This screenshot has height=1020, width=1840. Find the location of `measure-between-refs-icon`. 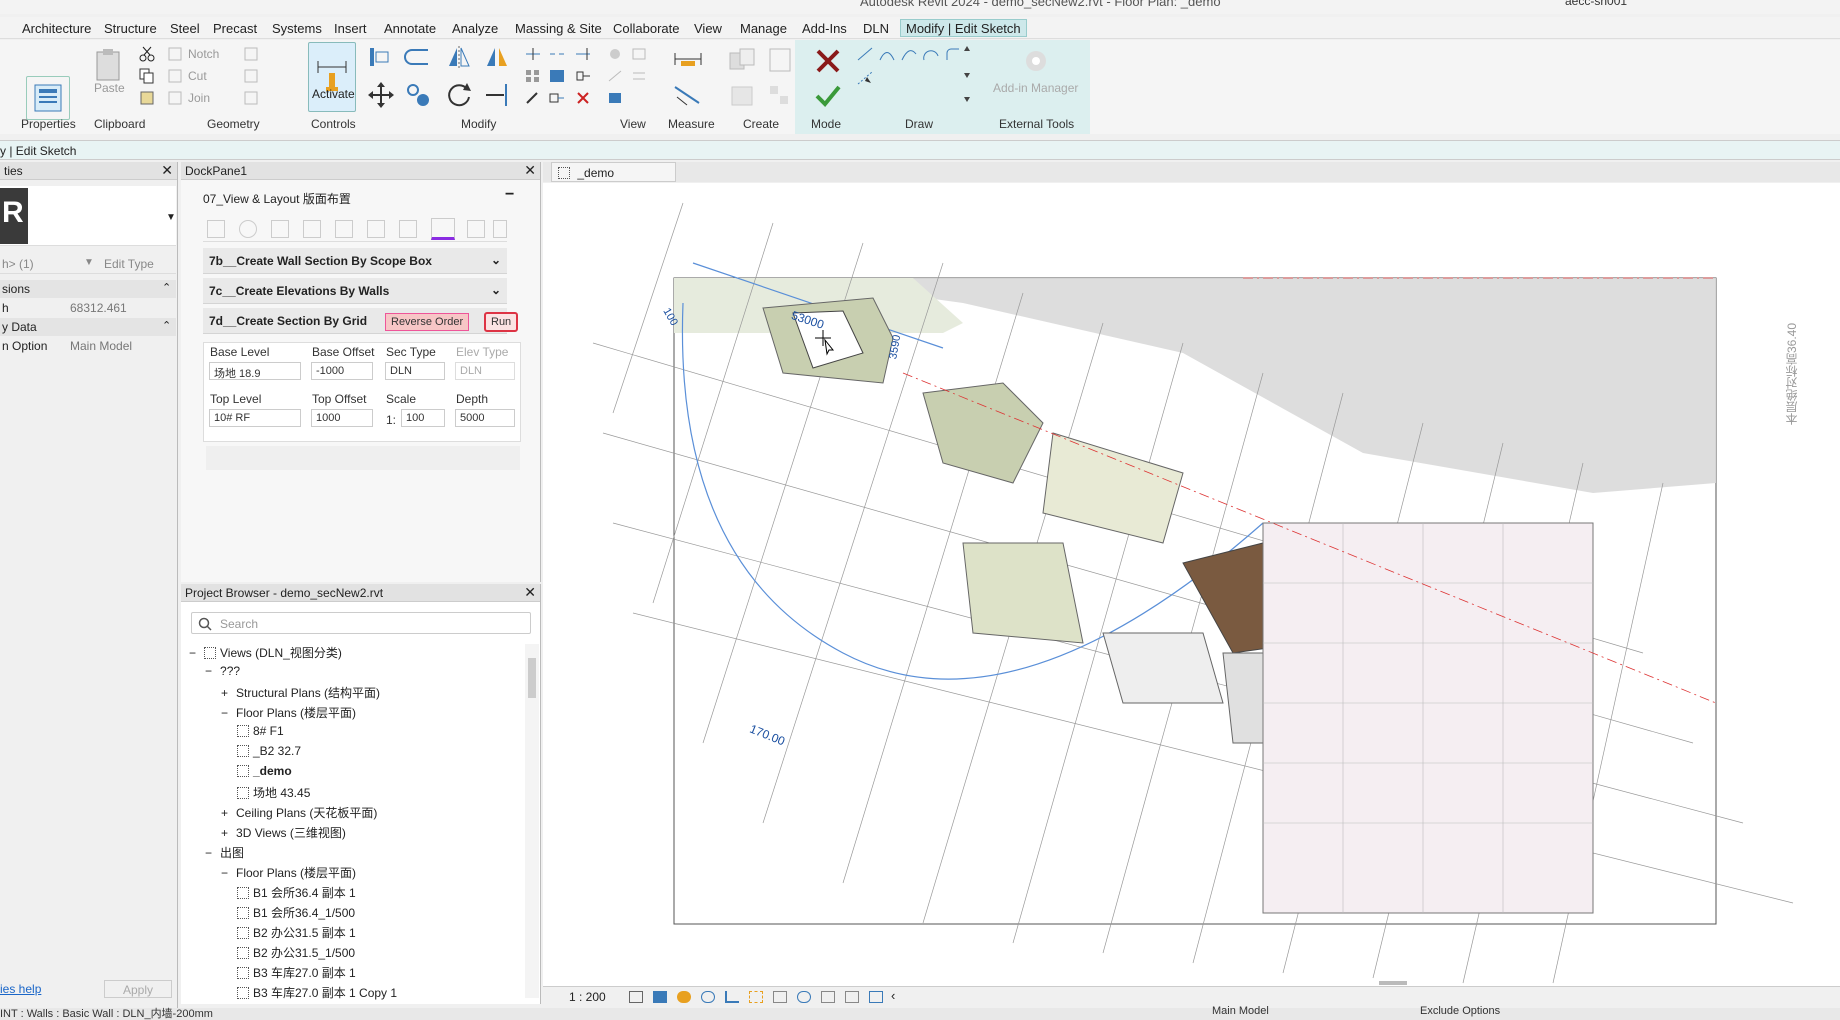

measure-between-refs-icon is located at coordinates (688, 59).